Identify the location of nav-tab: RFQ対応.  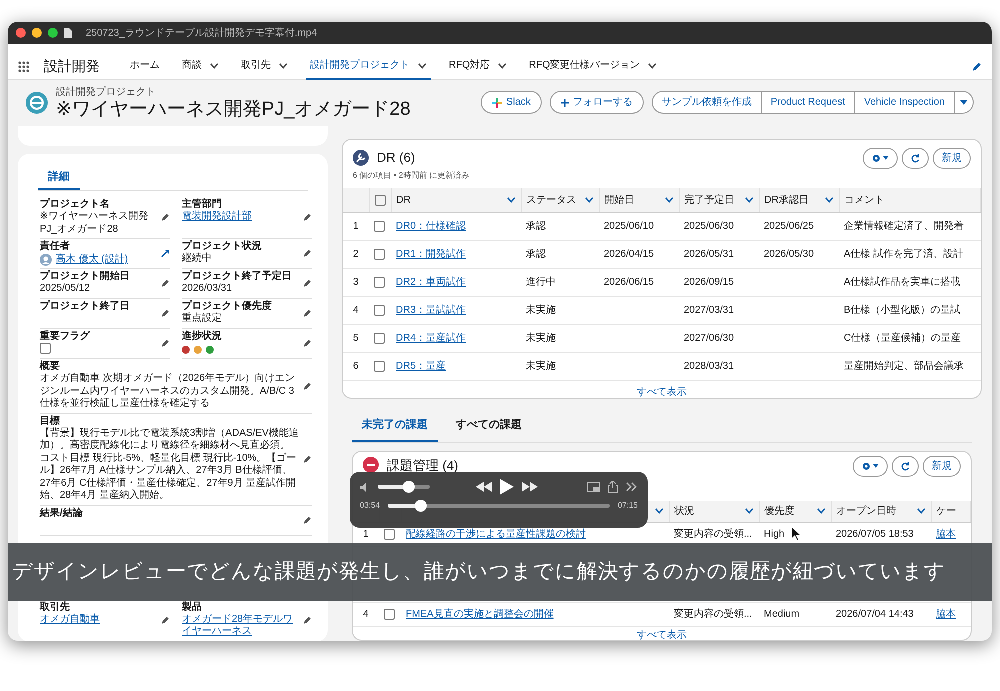
(478, 67).